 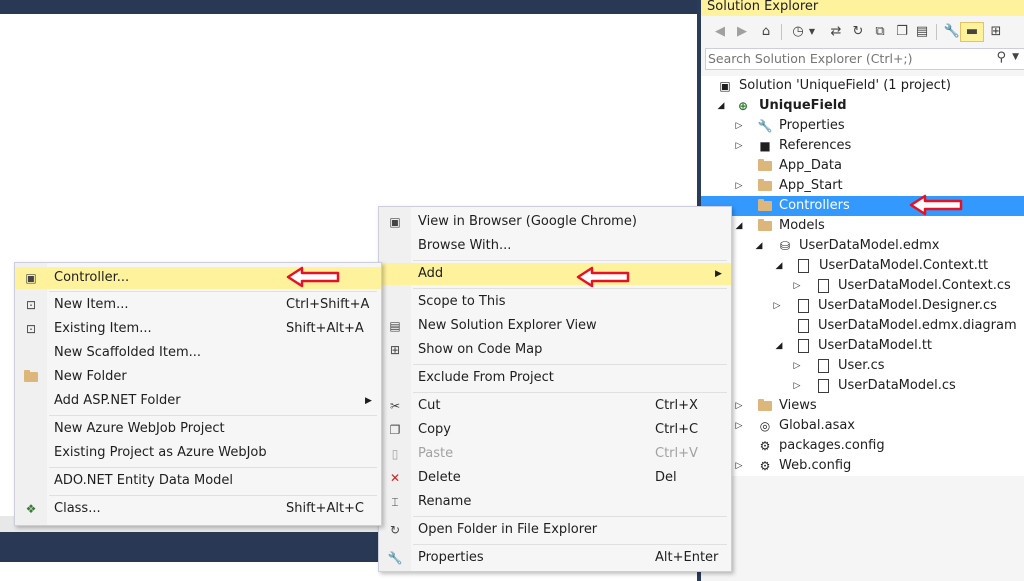 What do you see at coordinates (555, 558) in the screenshot?
I see `menu-item-properties: 🔧 Properties Alt+Enter` at bounding box center [555, 558].